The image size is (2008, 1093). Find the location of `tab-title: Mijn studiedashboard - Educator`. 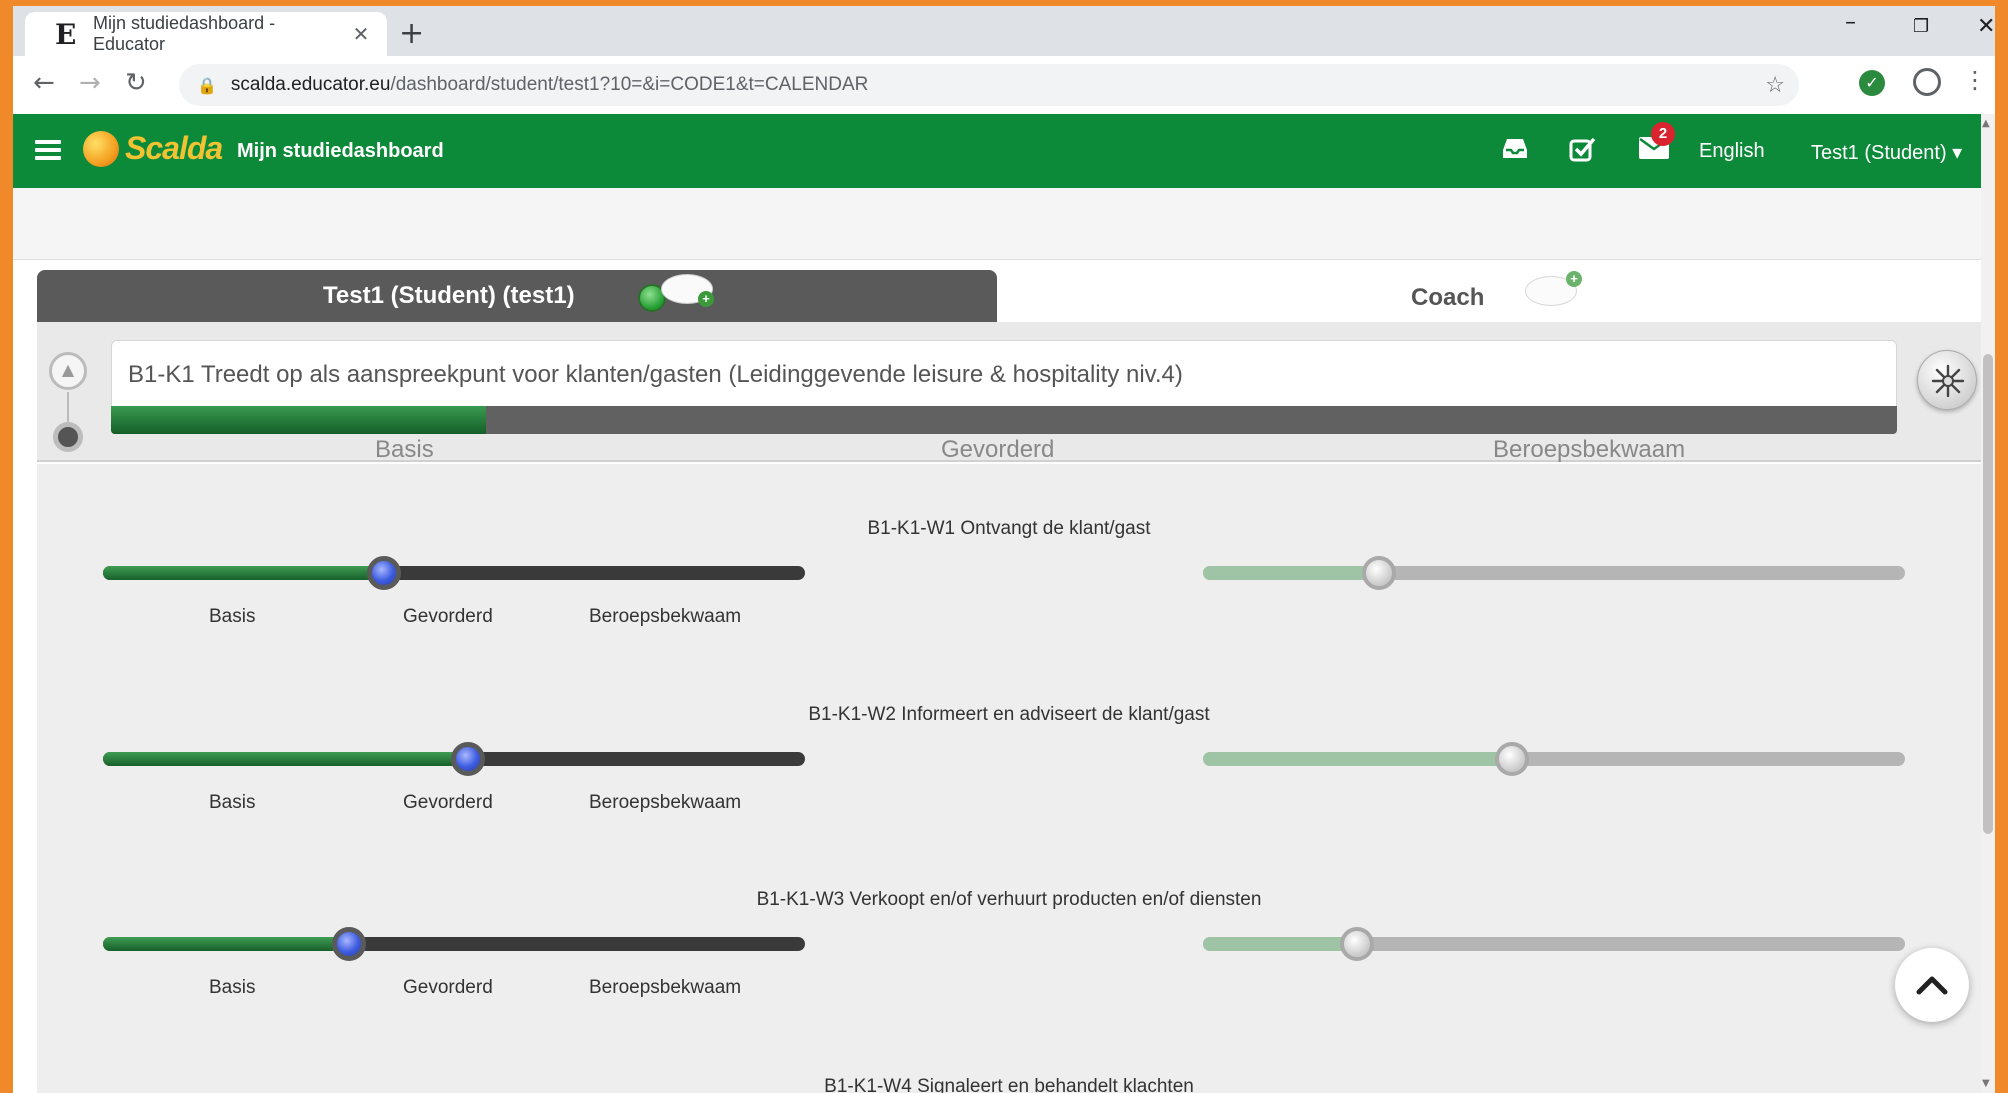

tab-title: Mijn studiedashboard - Educator is located at coordinates (184, 33).